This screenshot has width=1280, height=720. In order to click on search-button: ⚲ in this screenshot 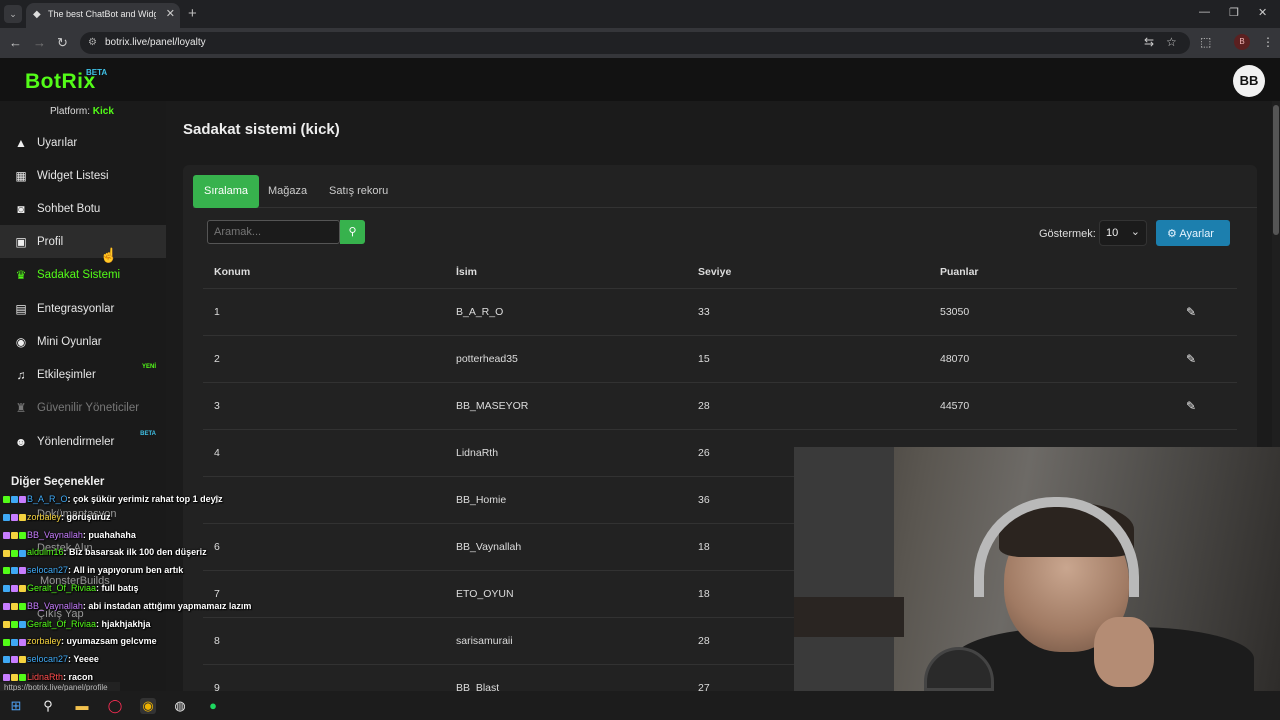, I will do `click(352, 232)`.